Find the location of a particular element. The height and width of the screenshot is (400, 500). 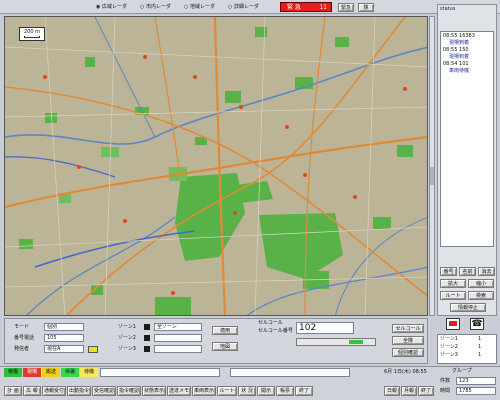

zoom-in-button: 拡大 is located at coordinates (453, 283).